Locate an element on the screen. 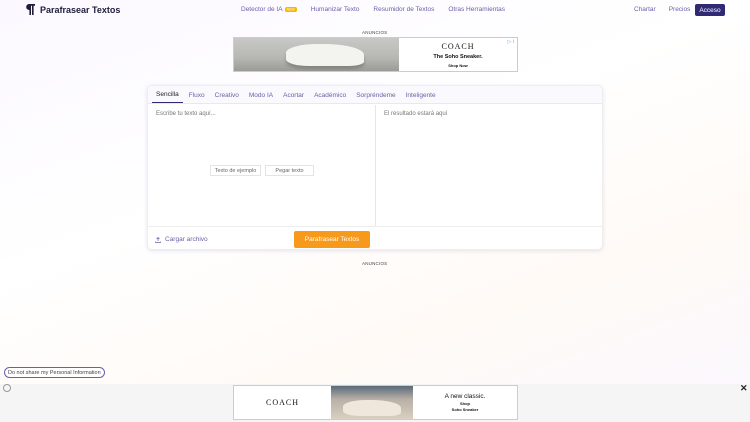 The image size is (750, 422). ad-bottom-brand-area: COACH is located at coordinates (282, 402).